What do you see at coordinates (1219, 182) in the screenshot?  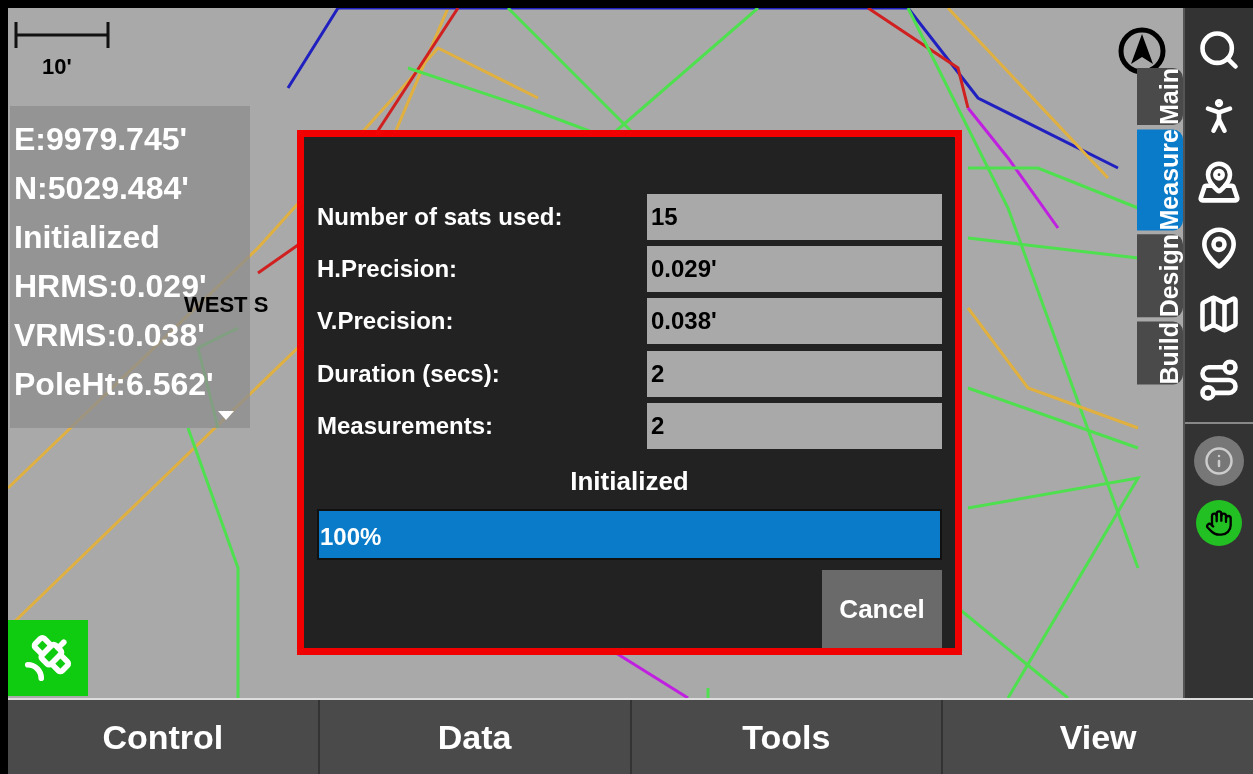 I see `map-pin-icon` at bounding box center [1219, 182].